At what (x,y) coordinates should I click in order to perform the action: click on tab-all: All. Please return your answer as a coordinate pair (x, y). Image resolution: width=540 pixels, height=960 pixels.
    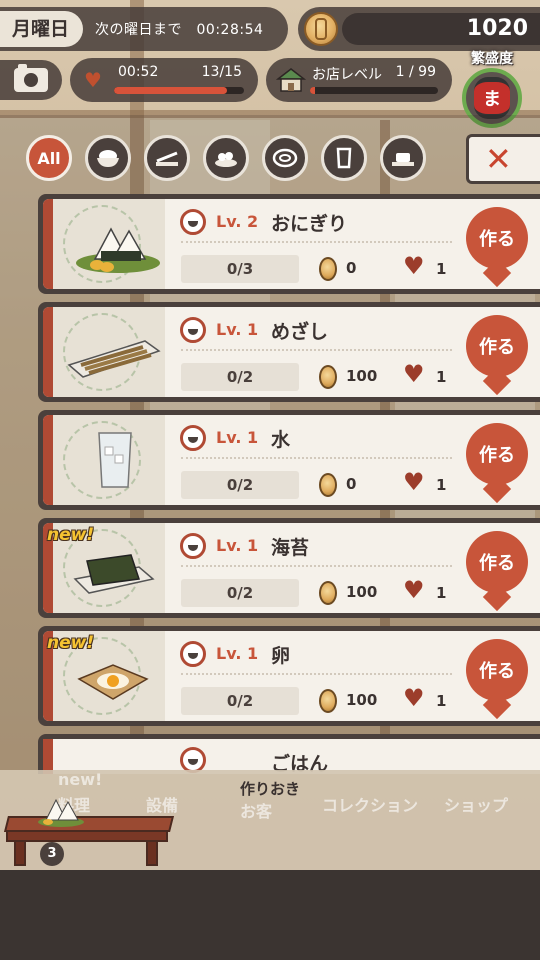
    Looking at the image, I should click on (49, 158).